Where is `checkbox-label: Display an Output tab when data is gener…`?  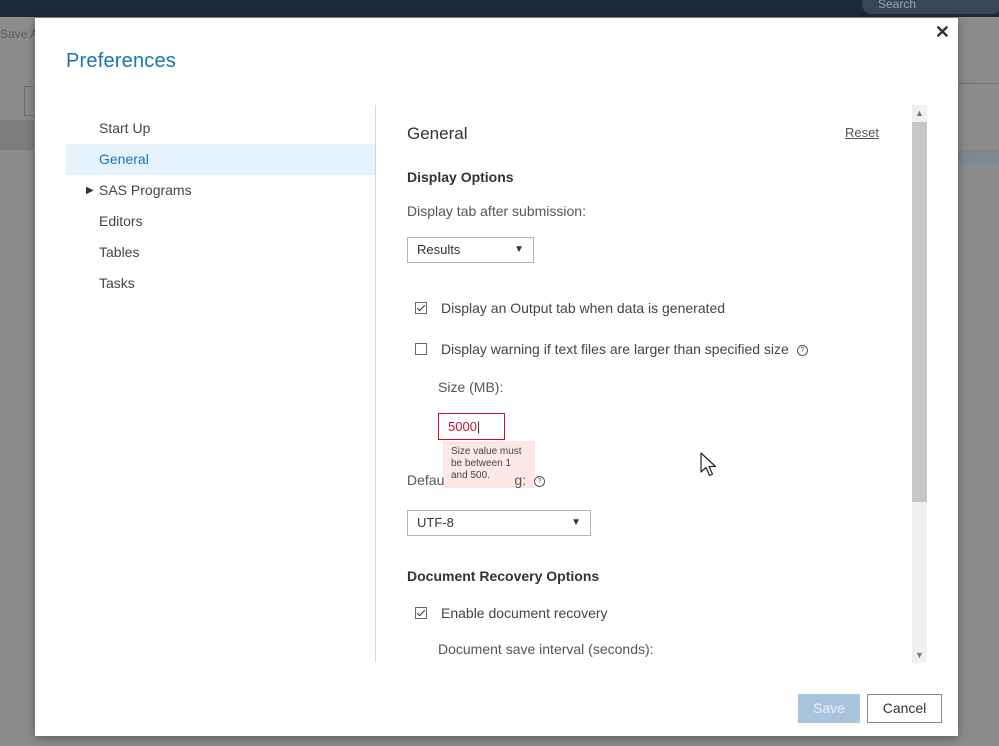
checkbox-label: Display an Output tab when data is gener… is located at coordinates (583, 308).